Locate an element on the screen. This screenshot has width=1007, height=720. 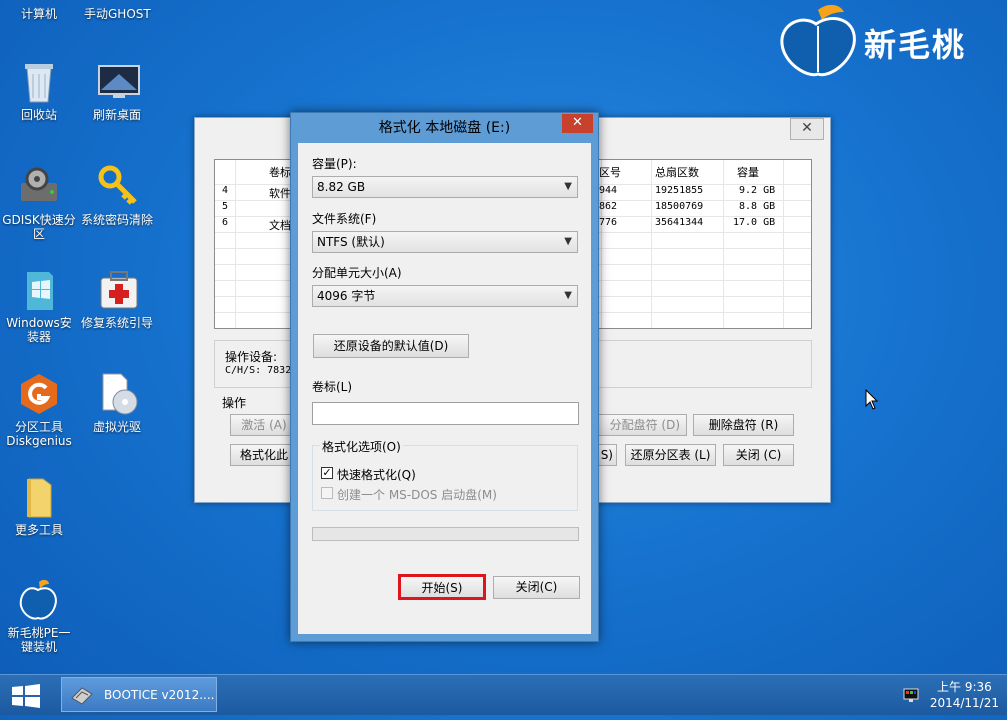
desktop-icon-gdisk: GDISK快速分区 is located at coordinates (39, 203).